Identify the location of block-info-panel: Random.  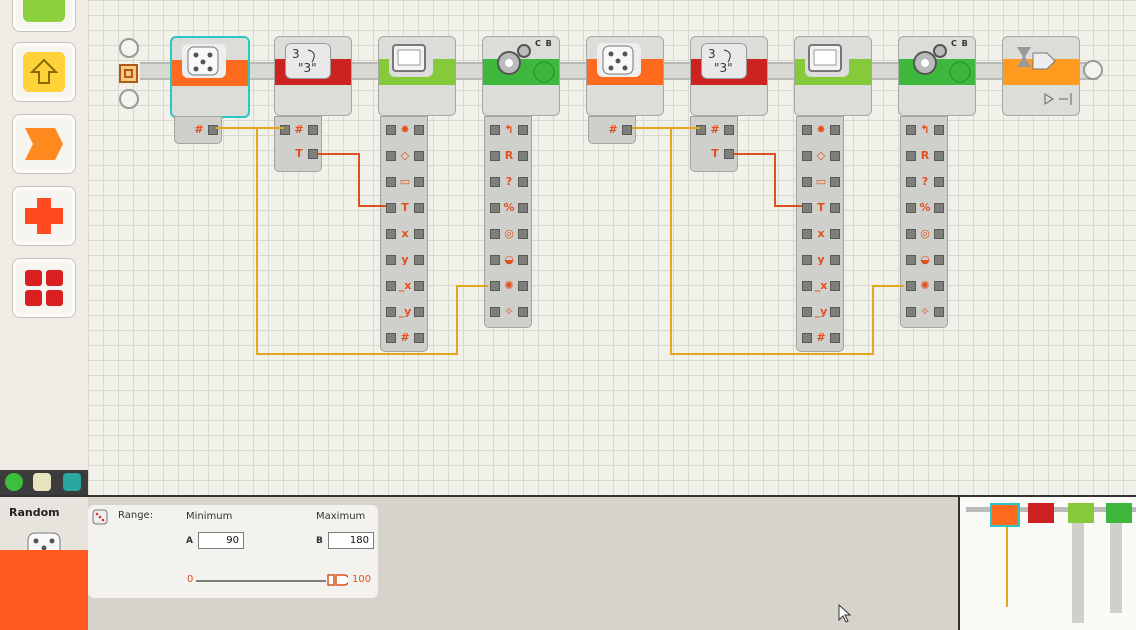
(44, 563).